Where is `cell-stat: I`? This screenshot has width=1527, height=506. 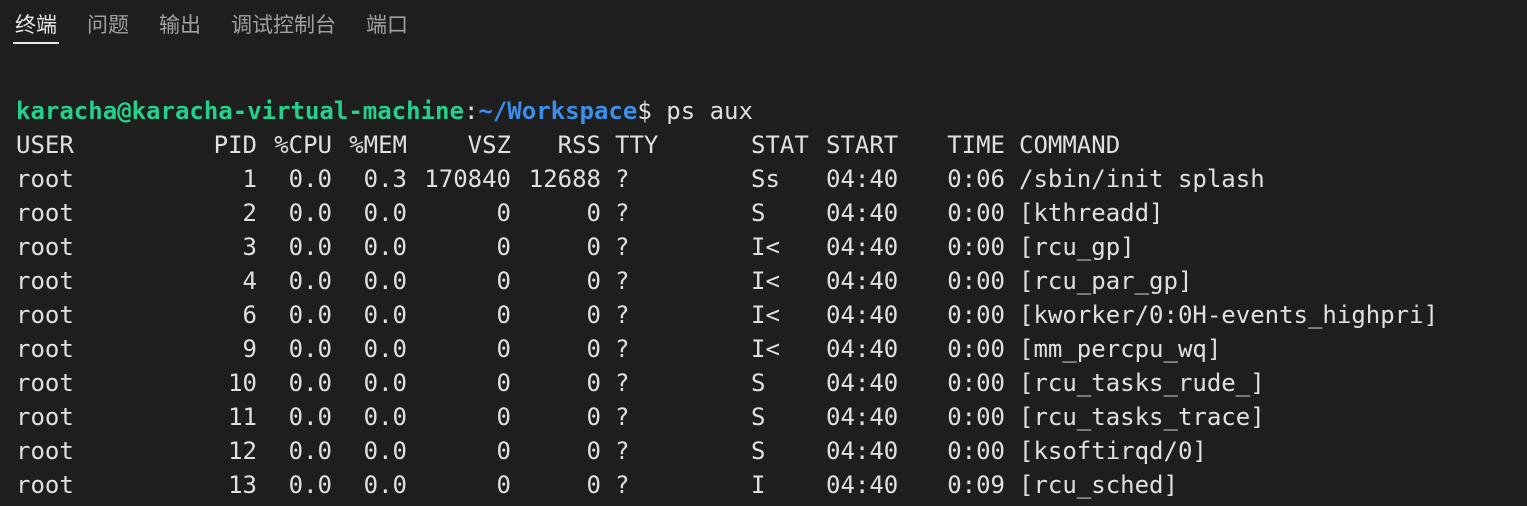 cell-stat: I is located at coordinates (758, 485).